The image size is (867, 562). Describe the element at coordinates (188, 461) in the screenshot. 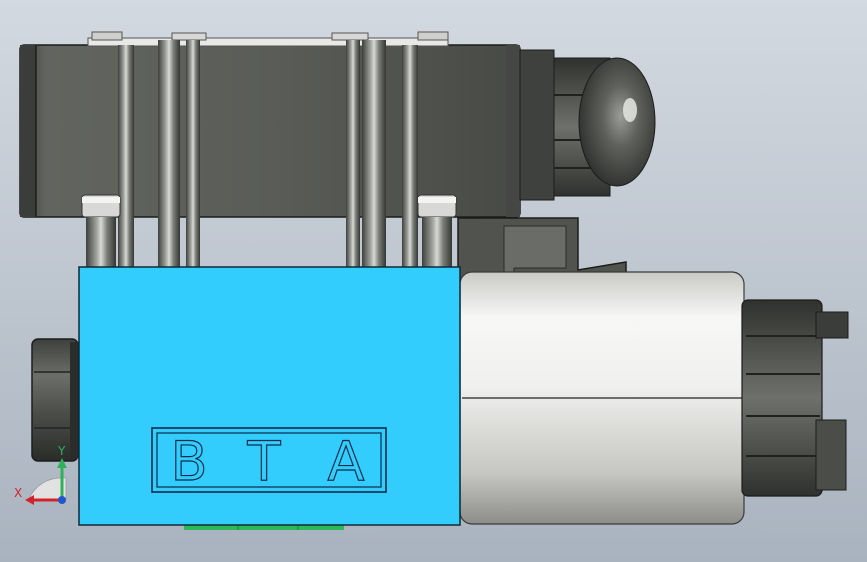

I see `nameplate-letter-b: B` at that location.